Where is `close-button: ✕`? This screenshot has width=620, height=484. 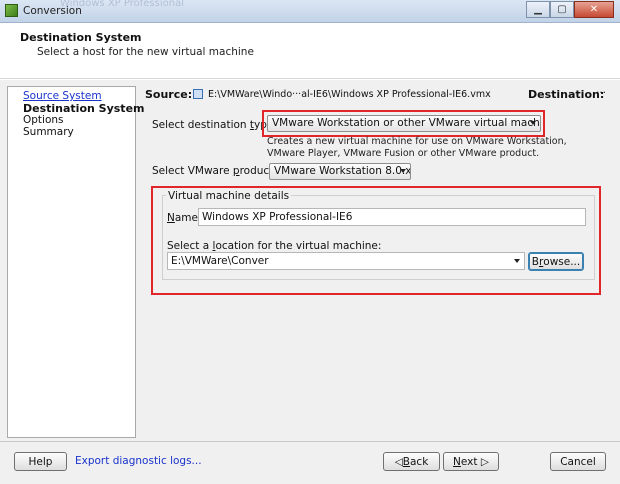
close-button: ✕ is located at coordinates (594, 9).